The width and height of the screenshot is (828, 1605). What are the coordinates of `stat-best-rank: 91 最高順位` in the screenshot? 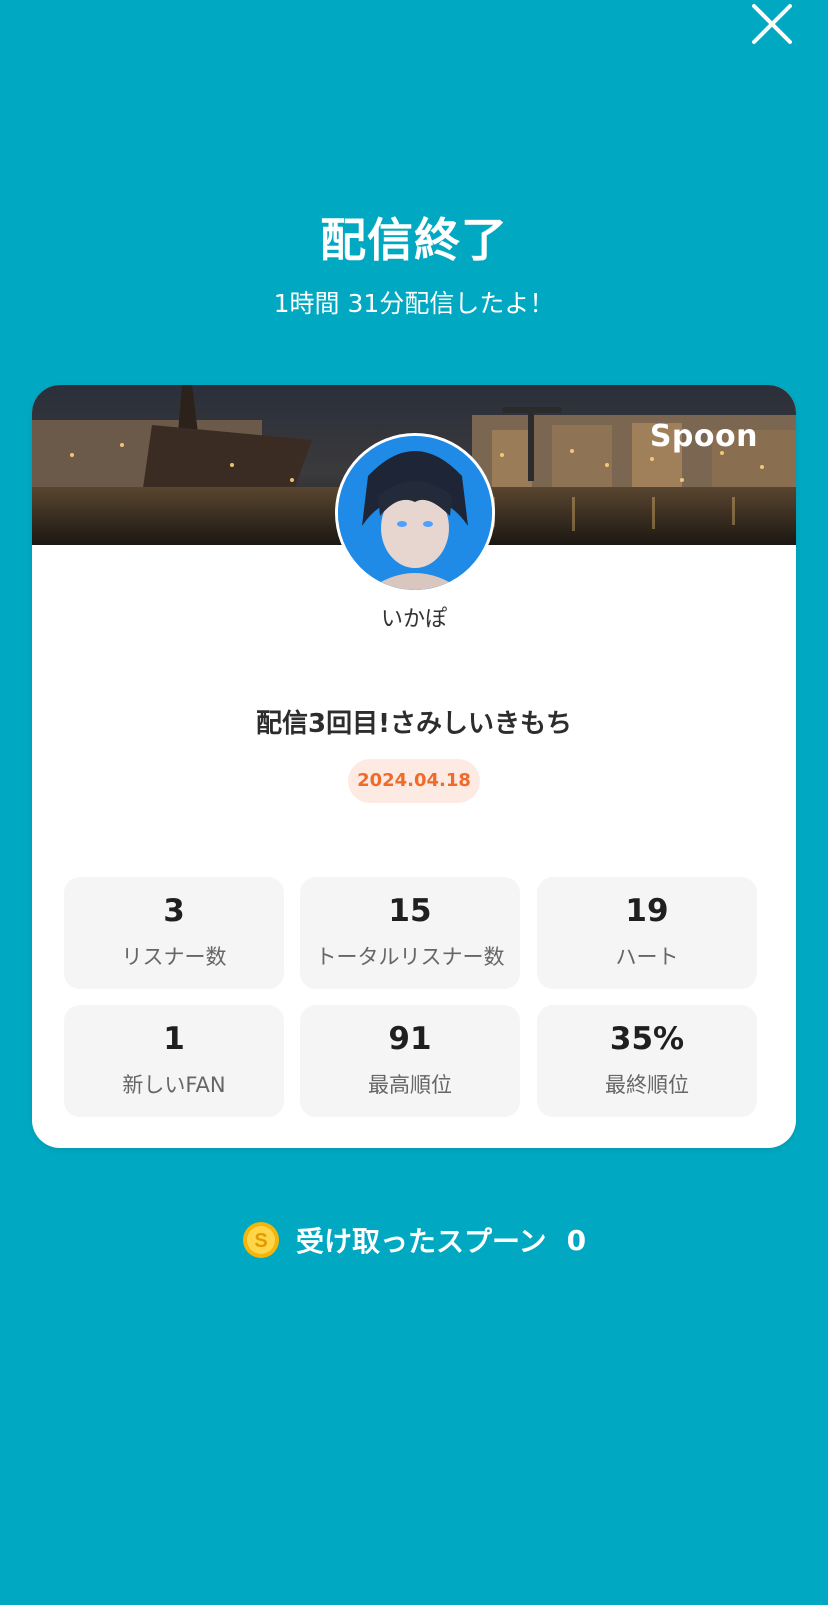 It's located at (410, 1061).